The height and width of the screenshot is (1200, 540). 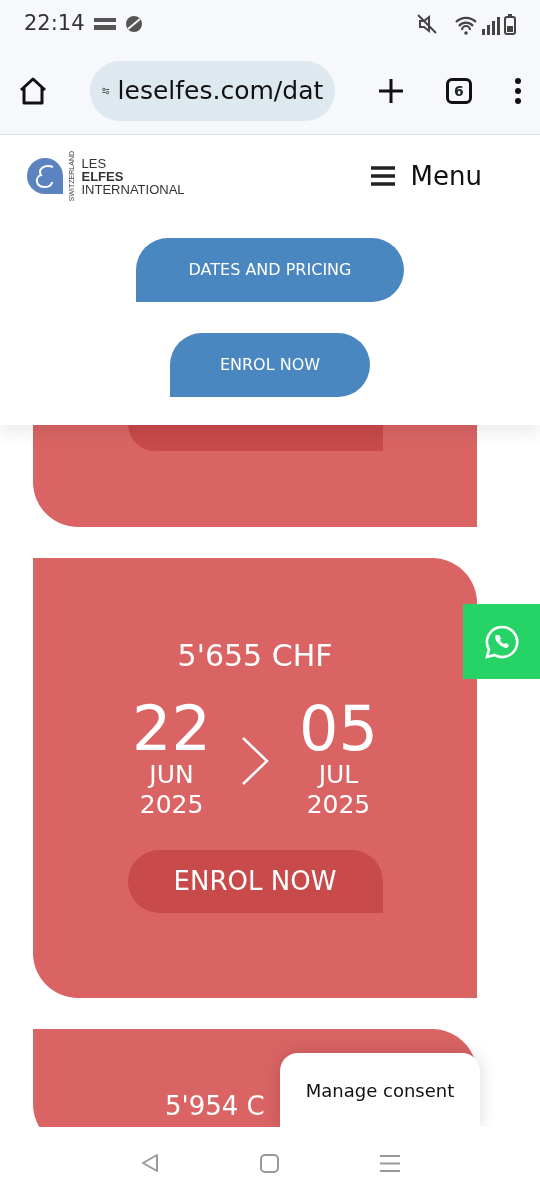 What do you see at coordinates (255, 656) in the screenshot?
I see `price: 5'655 CHF` at bounding box center [255, 656].